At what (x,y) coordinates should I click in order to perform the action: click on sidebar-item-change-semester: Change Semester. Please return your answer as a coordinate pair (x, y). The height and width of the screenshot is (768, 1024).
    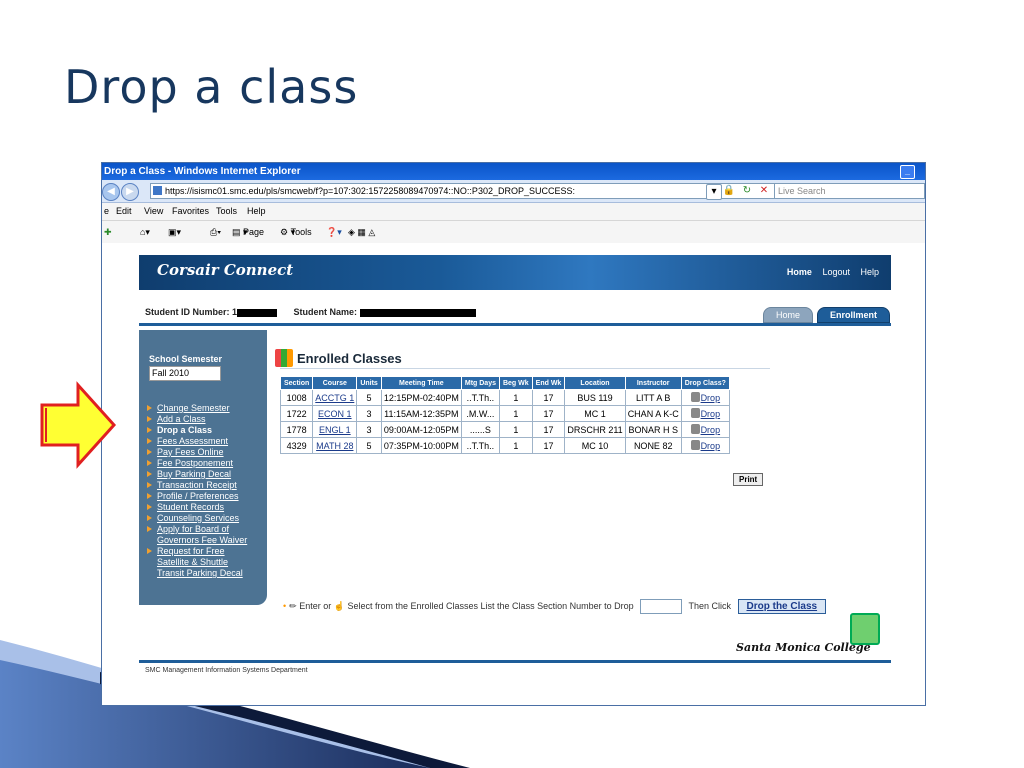
    Looking at the image, I should click on (204, 408).